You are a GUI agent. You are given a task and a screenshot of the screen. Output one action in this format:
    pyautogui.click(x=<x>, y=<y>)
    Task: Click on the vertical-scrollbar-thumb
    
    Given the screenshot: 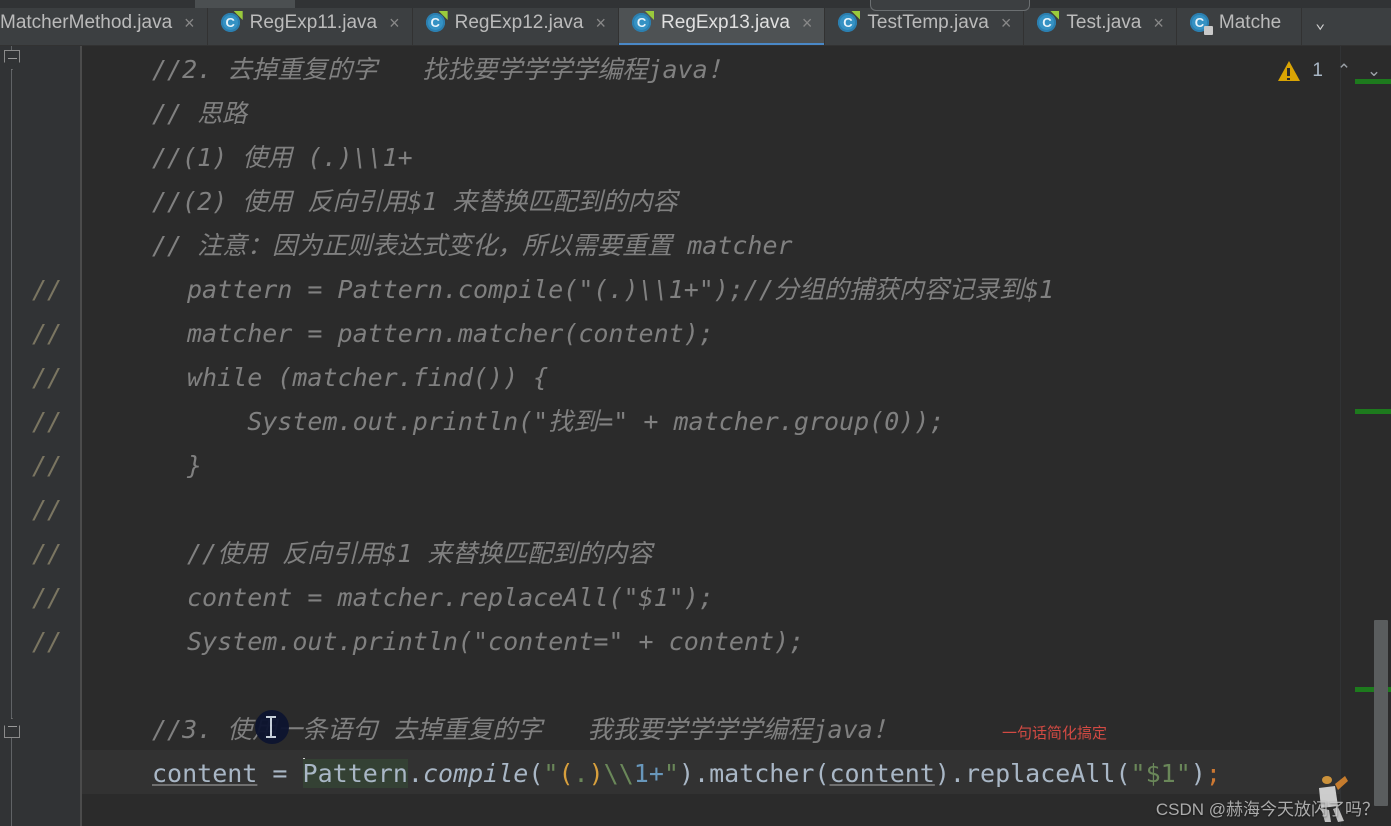 What is the action you would take?
    pyautogui.click(x=1381, y=713)
    